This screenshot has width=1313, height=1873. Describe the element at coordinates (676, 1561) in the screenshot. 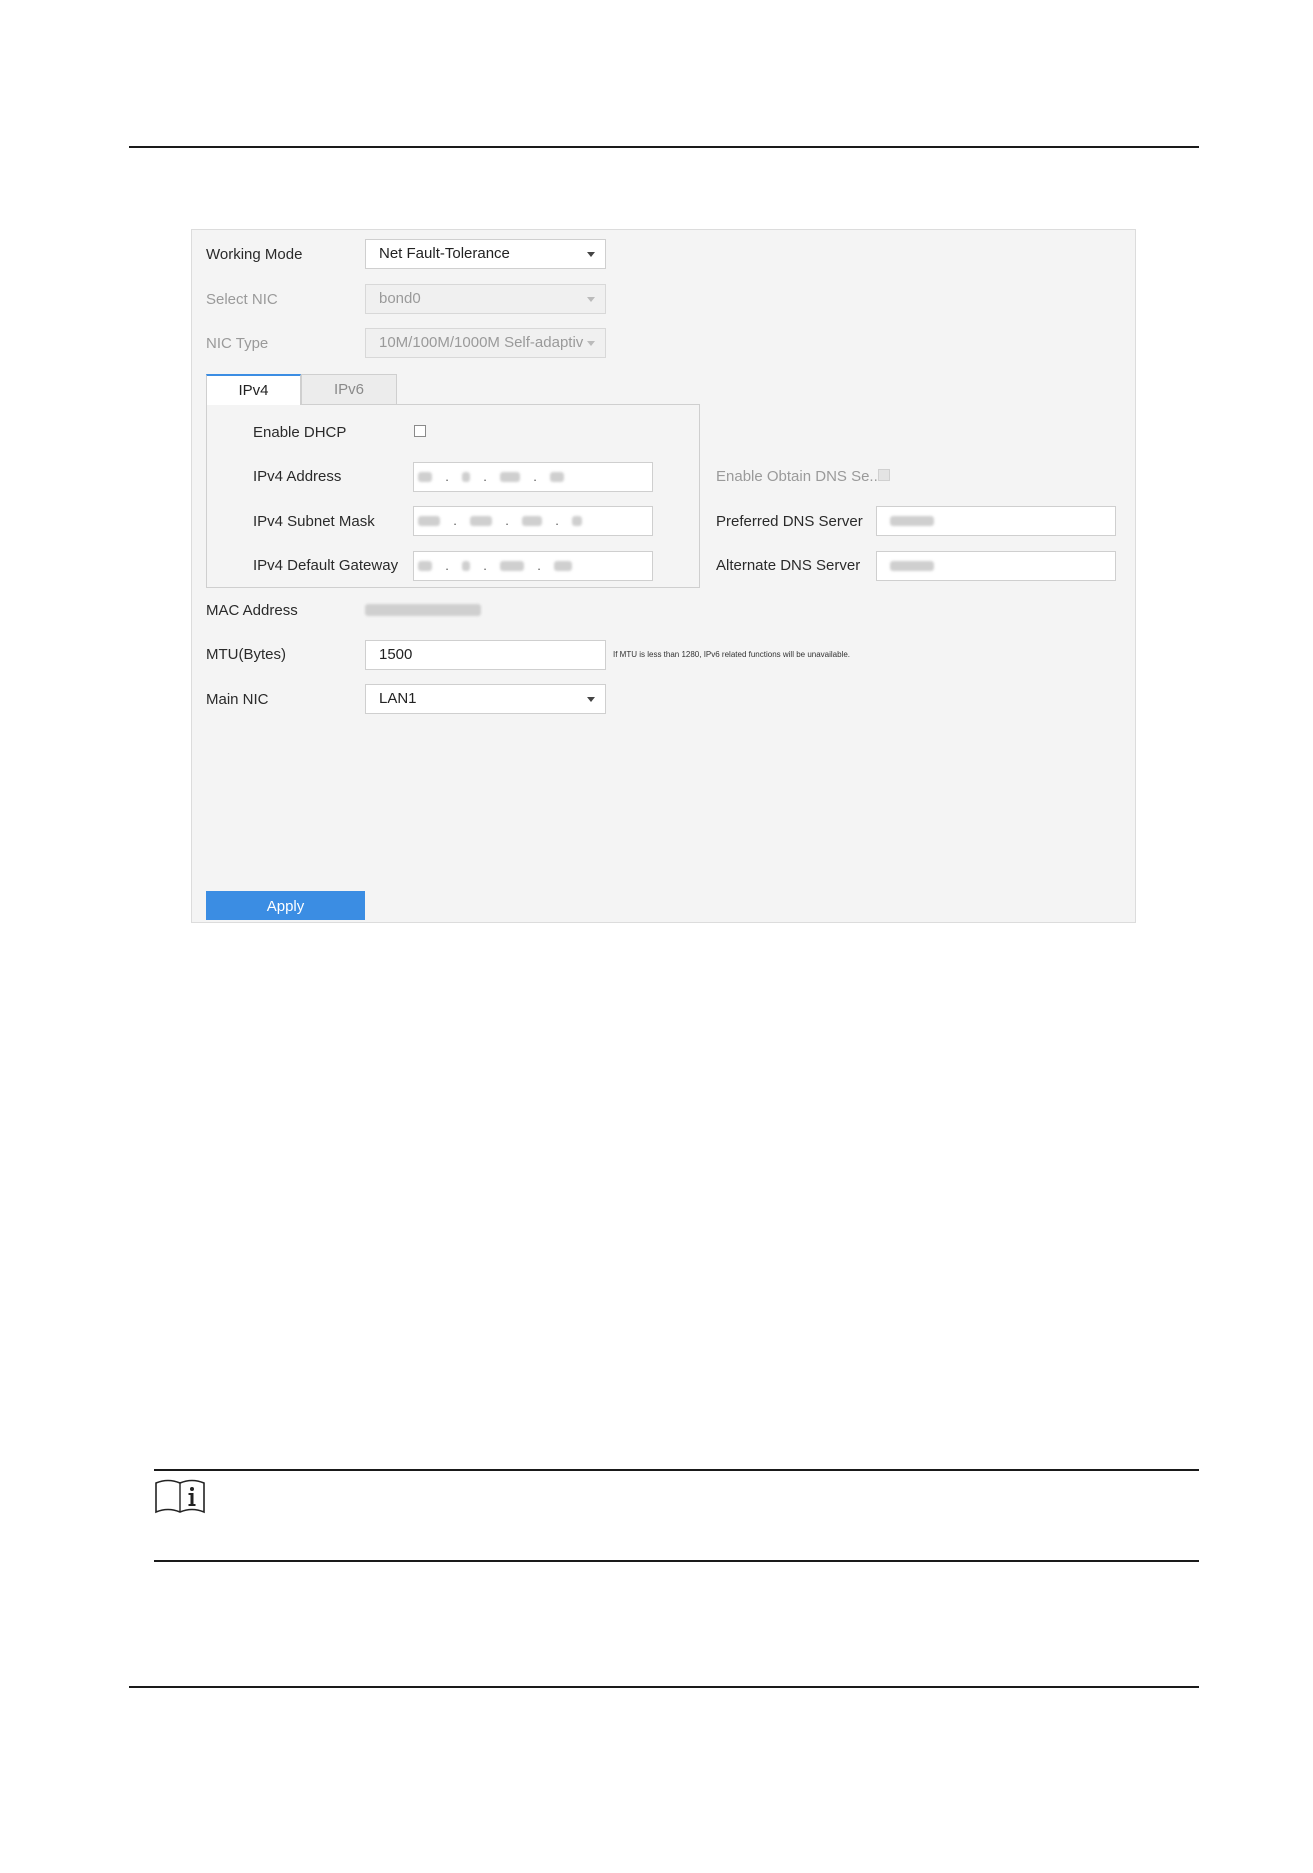

I see `note-bottom-rule` at that location.